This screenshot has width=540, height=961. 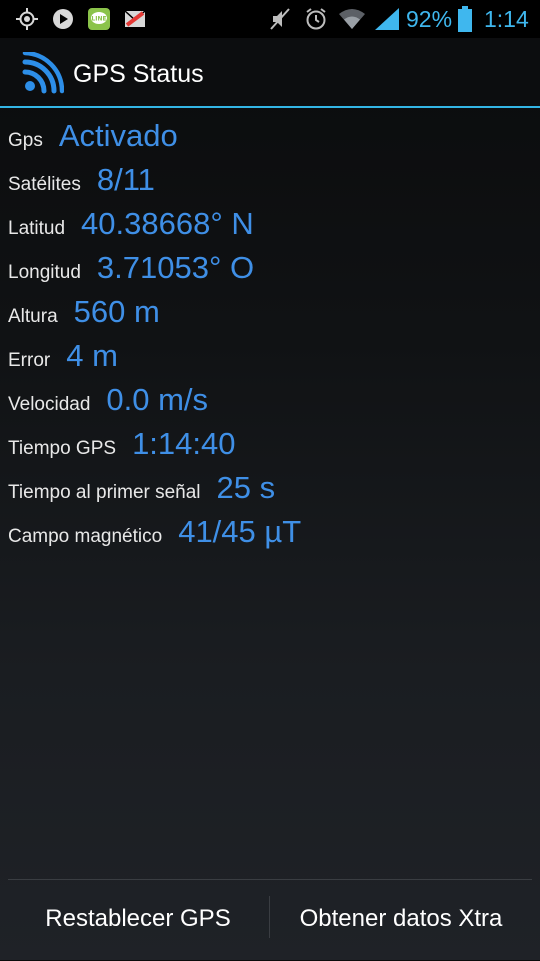 What do you see at coordinates (167, 223) in the screenshot?
I see `latitude-value: 40.38668° N` at bounding box center [167, 223].